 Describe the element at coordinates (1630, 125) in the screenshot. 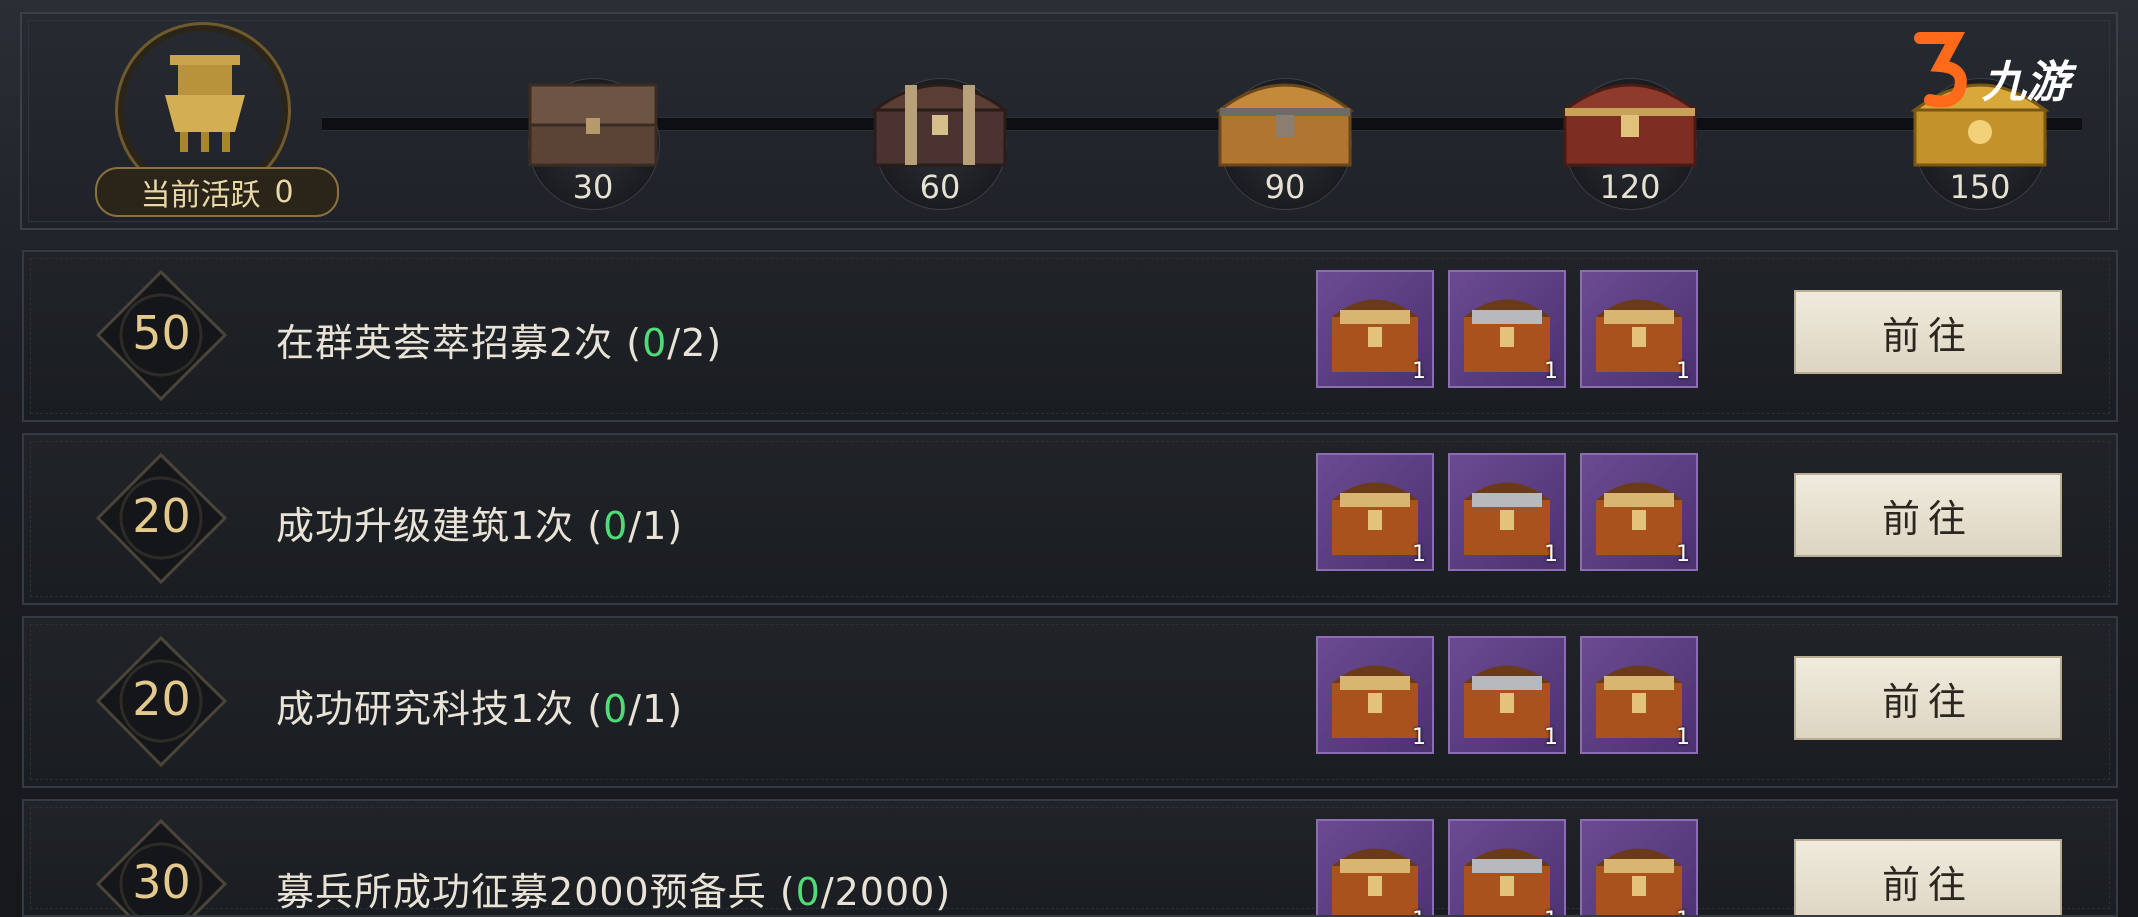

I see `red-chest-icon` at that location.